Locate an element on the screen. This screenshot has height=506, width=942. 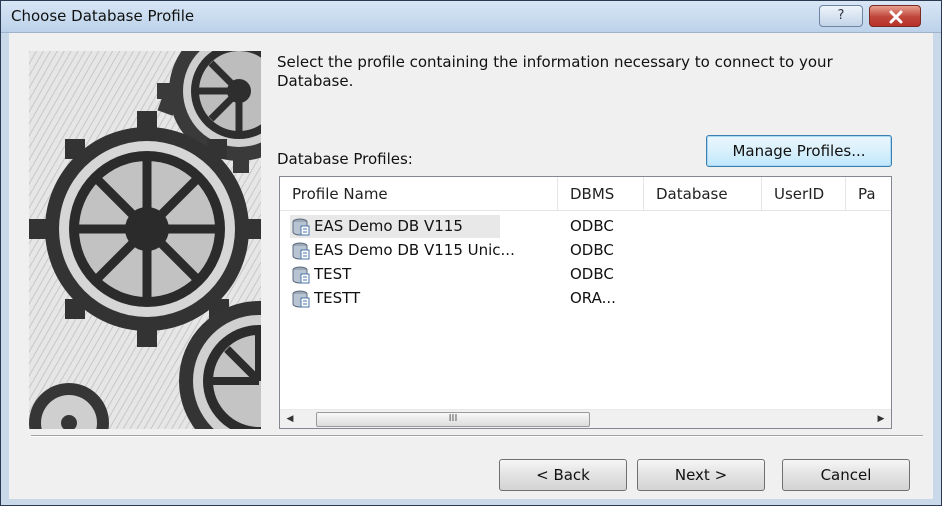
profiles-label: Database Profiles: is located at coordinates (345, 159).